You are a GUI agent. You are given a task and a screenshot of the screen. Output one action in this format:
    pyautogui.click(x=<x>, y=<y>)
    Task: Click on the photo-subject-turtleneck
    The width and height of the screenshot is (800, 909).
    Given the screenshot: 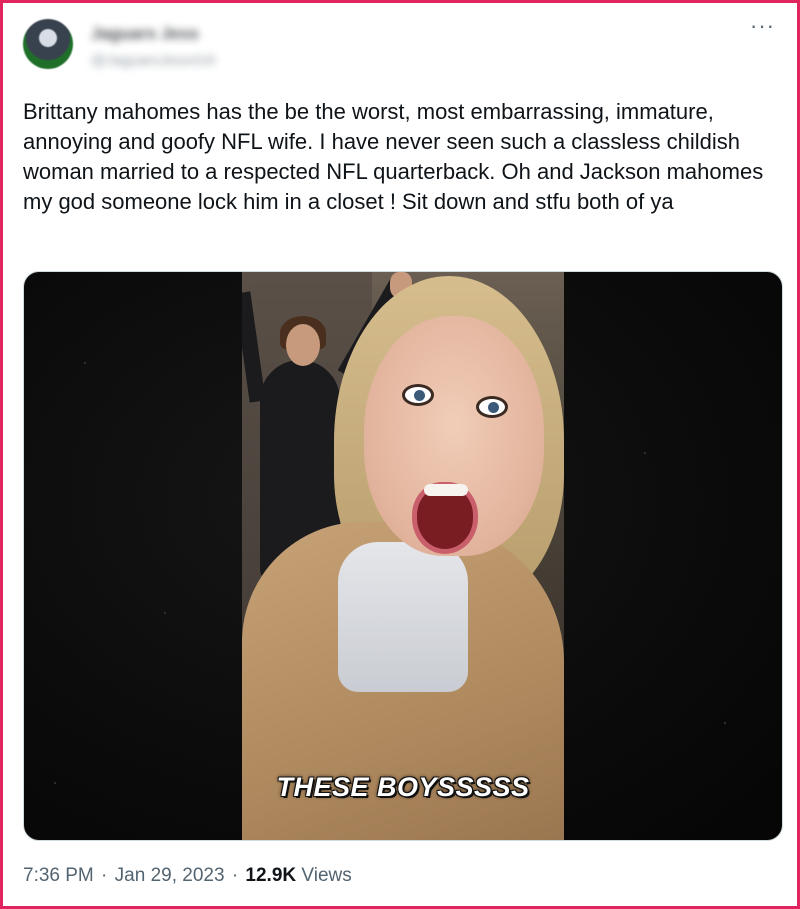 What is the action you would take?
    pyautogui.click(x=403, y=617)
    